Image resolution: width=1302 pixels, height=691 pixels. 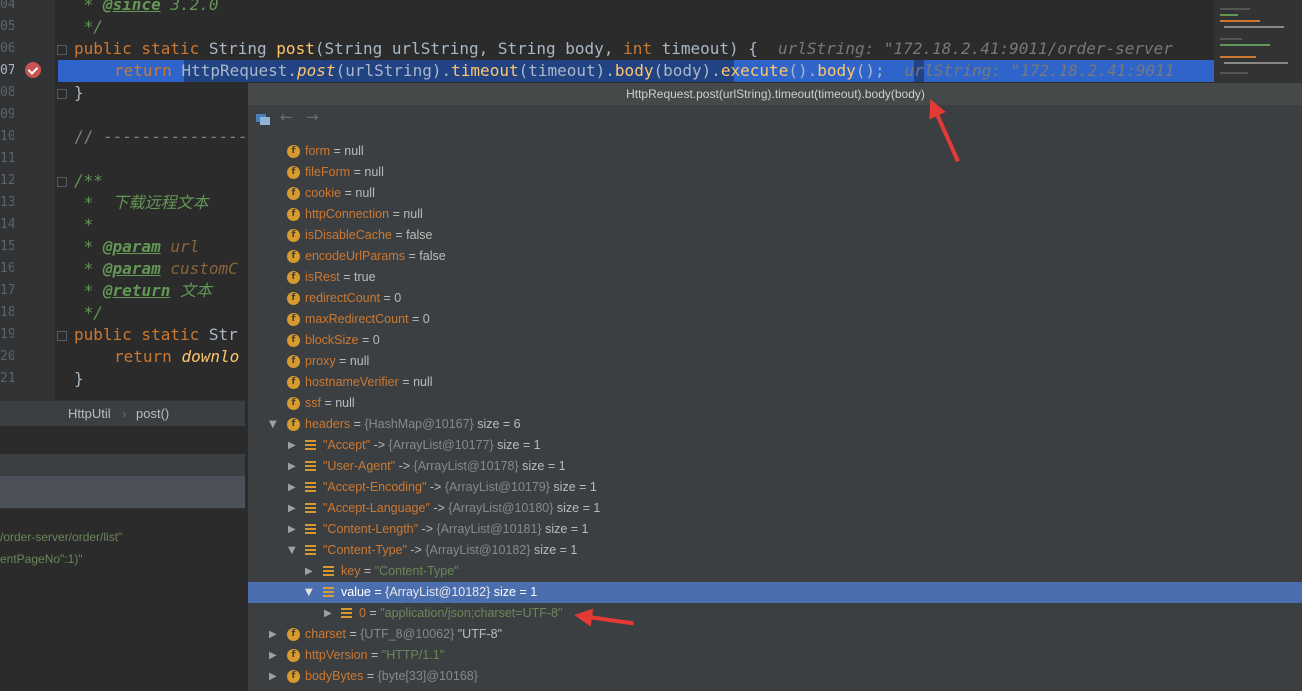 What do you see at coordinates (7, 180) in the screenshot?
I see `line-number: 12` at bounding box center [7, 180].